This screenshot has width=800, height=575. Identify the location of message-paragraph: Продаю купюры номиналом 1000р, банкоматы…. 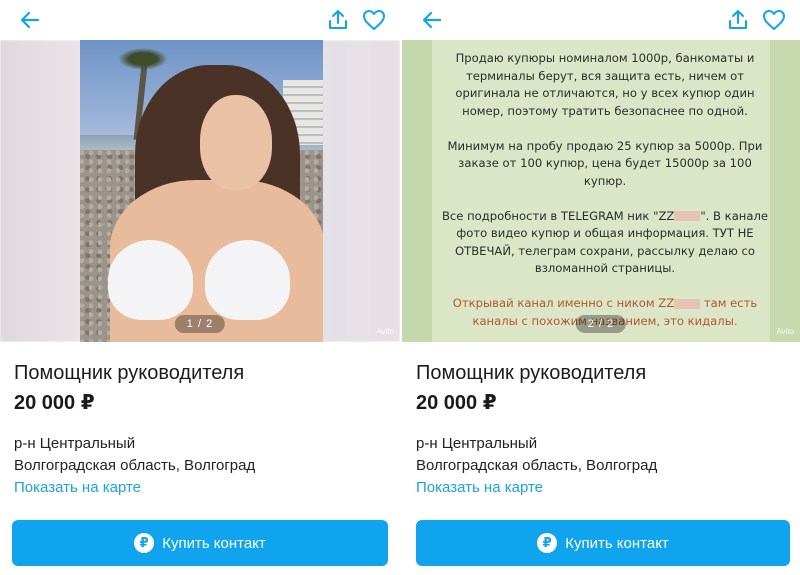
(605, 84).